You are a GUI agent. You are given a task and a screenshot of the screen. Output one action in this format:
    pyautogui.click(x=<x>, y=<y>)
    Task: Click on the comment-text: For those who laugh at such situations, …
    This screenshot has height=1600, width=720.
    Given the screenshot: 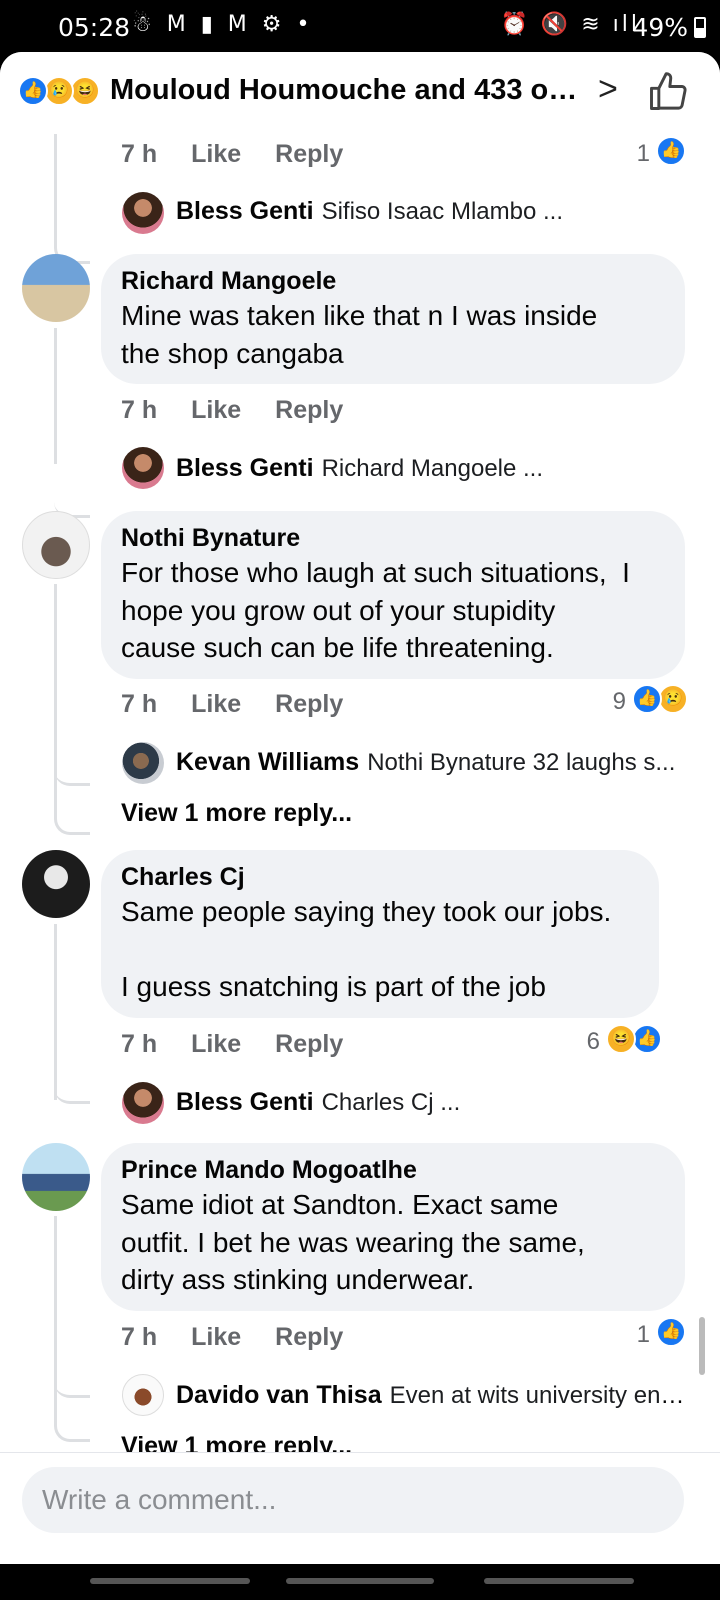 What is the action you would take?
    pyautogui.click(x=375, y=610)
    